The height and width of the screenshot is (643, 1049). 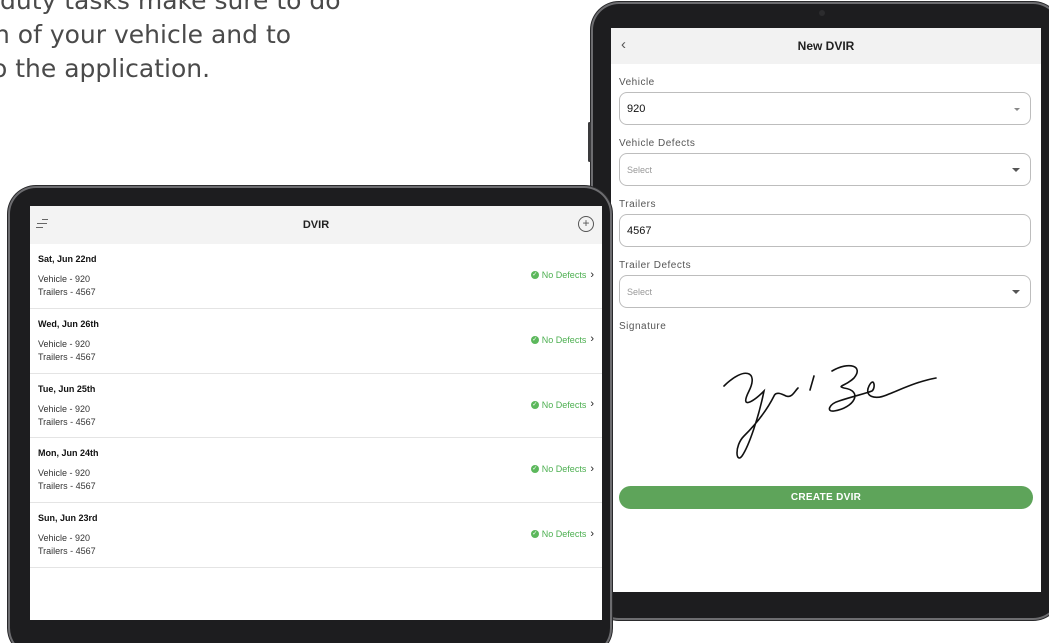 I want to click on trailer-defects-label: Trailer Defects, so click(x=655, y=265).